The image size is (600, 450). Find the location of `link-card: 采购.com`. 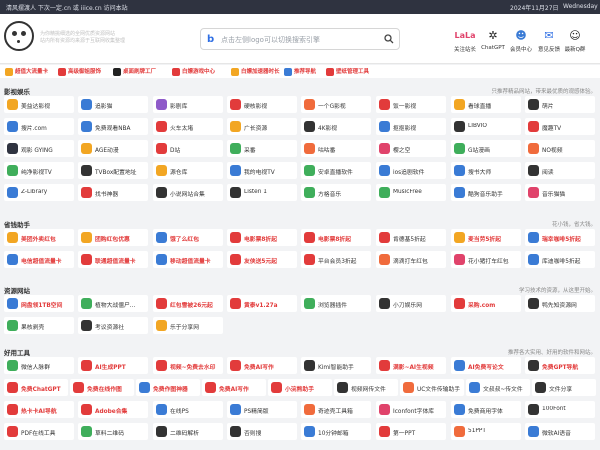

link-card: 采购.com is located at coordinates (486, 303).